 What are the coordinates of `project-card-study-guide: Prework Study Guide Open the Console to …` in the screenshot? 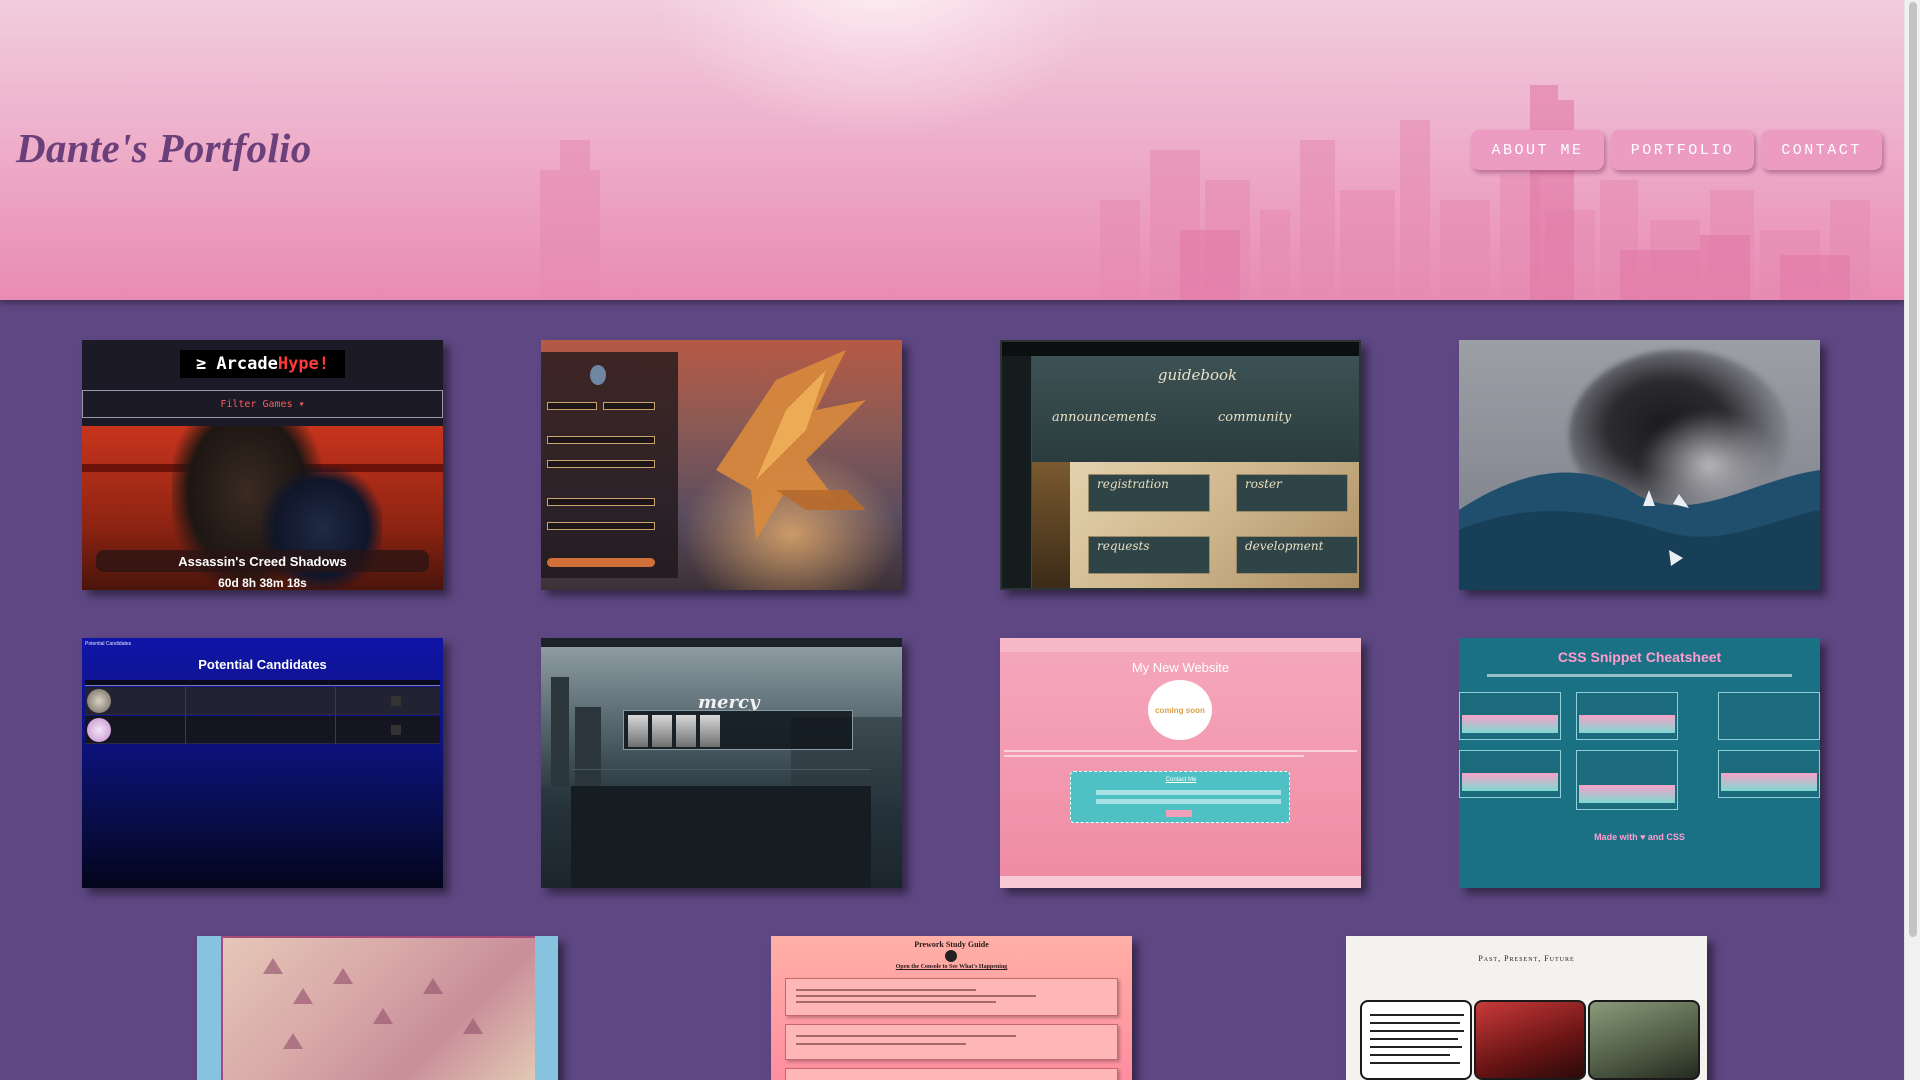 It's located at (951, 1008).